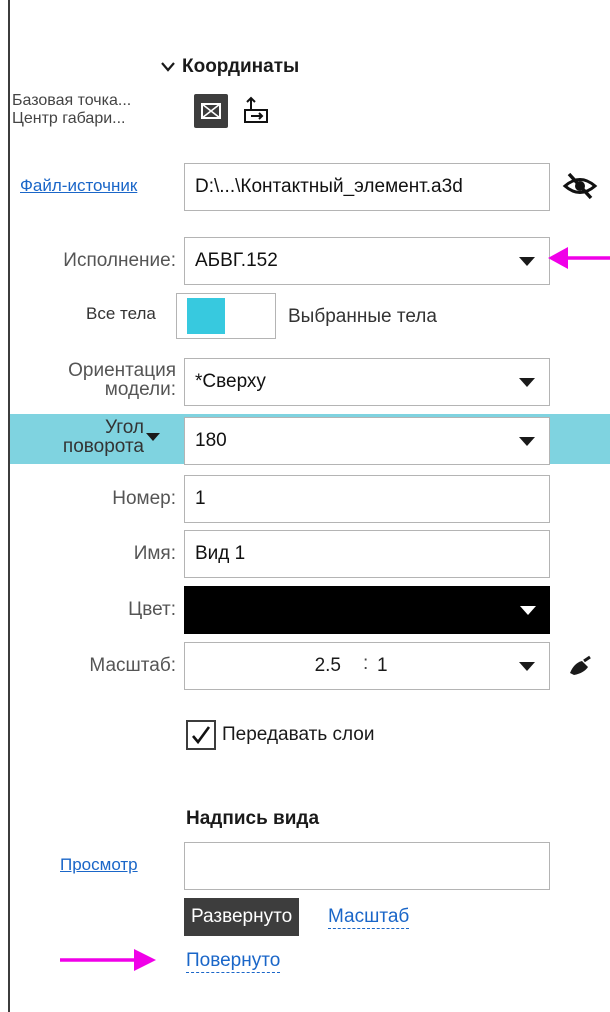 The width and height of the screenshot is (610, 1012). What do you see at coordinates (236, 260) in the screenshot?
I see `execution-value: АБВГ.152` at bounding box center [236, 260].